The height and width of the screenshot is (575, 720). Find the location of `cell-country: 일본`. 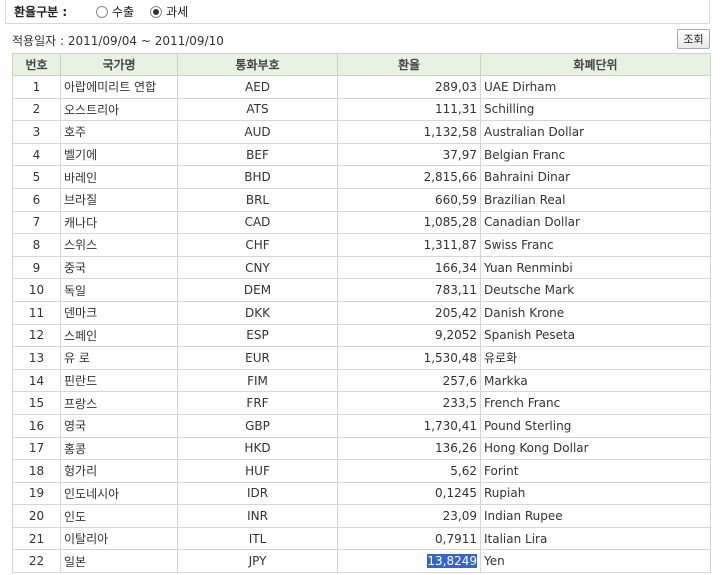

cell-country: 일본 is located at coordinates (119, 561).